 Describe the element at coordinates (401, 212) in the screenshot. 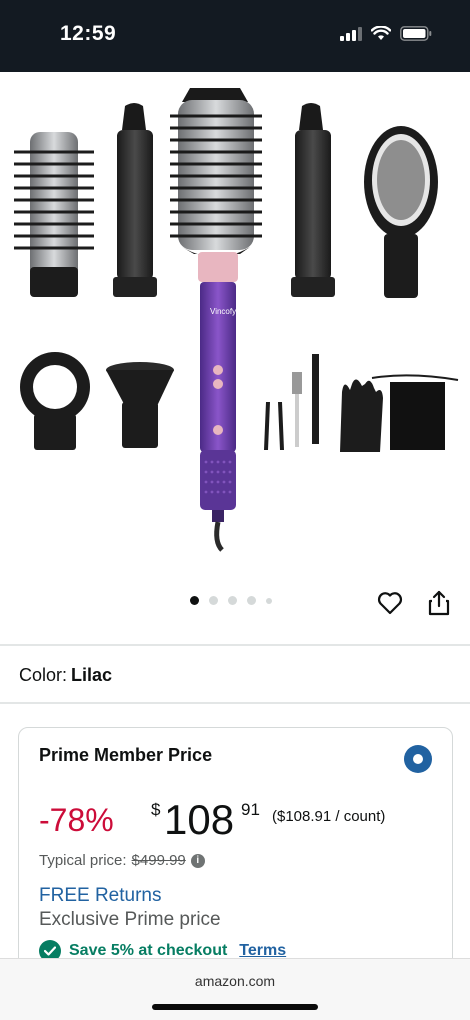

I see `paddle-brush-attachment` at that location.